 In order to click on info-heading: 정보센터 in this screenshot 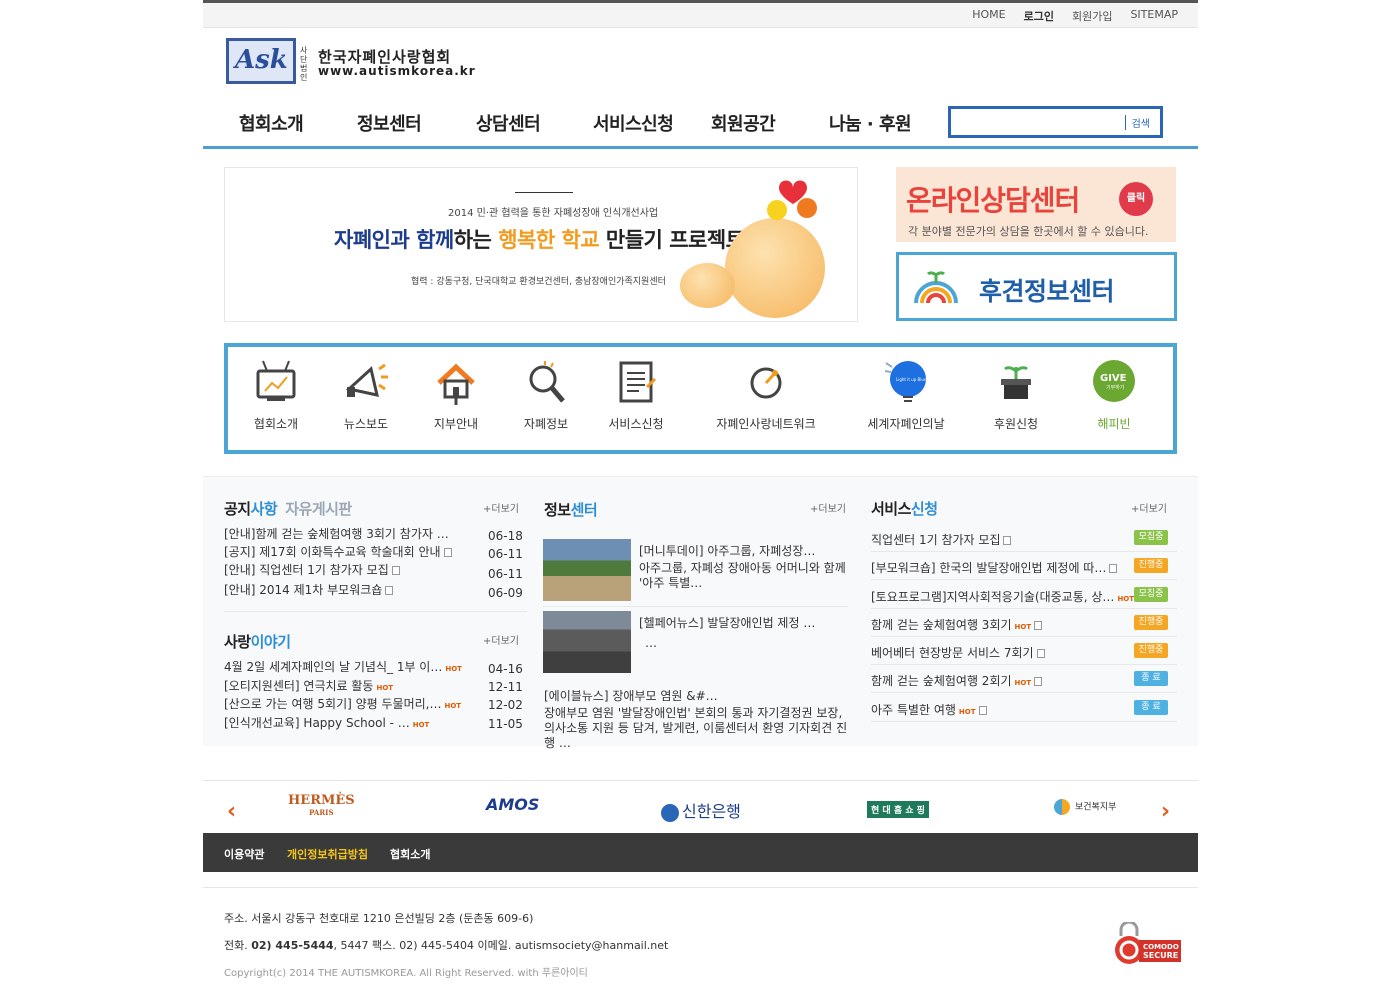, I will do `click(571, 510)`.